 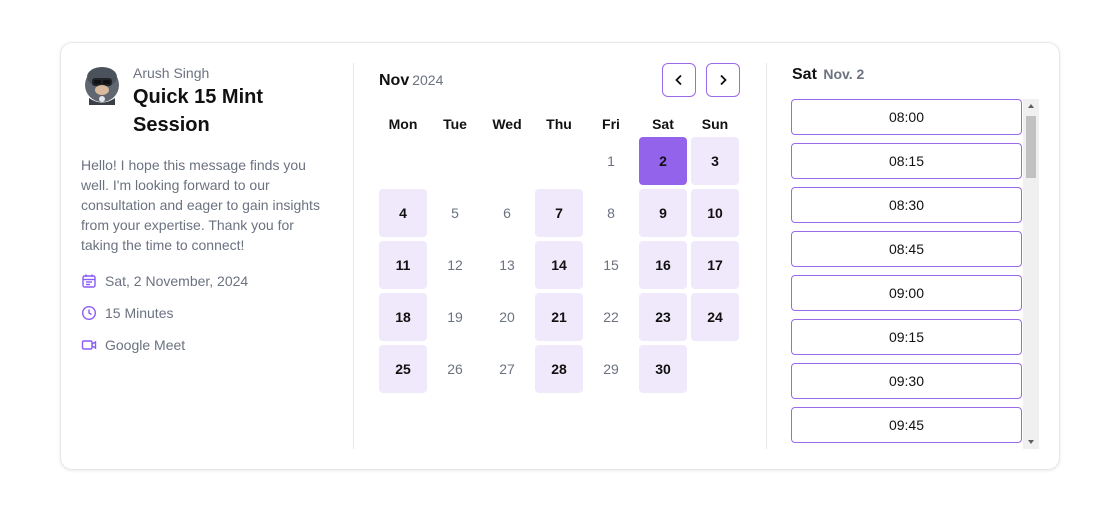 I want to click on day-29: 29, so click(x=611, y=369).